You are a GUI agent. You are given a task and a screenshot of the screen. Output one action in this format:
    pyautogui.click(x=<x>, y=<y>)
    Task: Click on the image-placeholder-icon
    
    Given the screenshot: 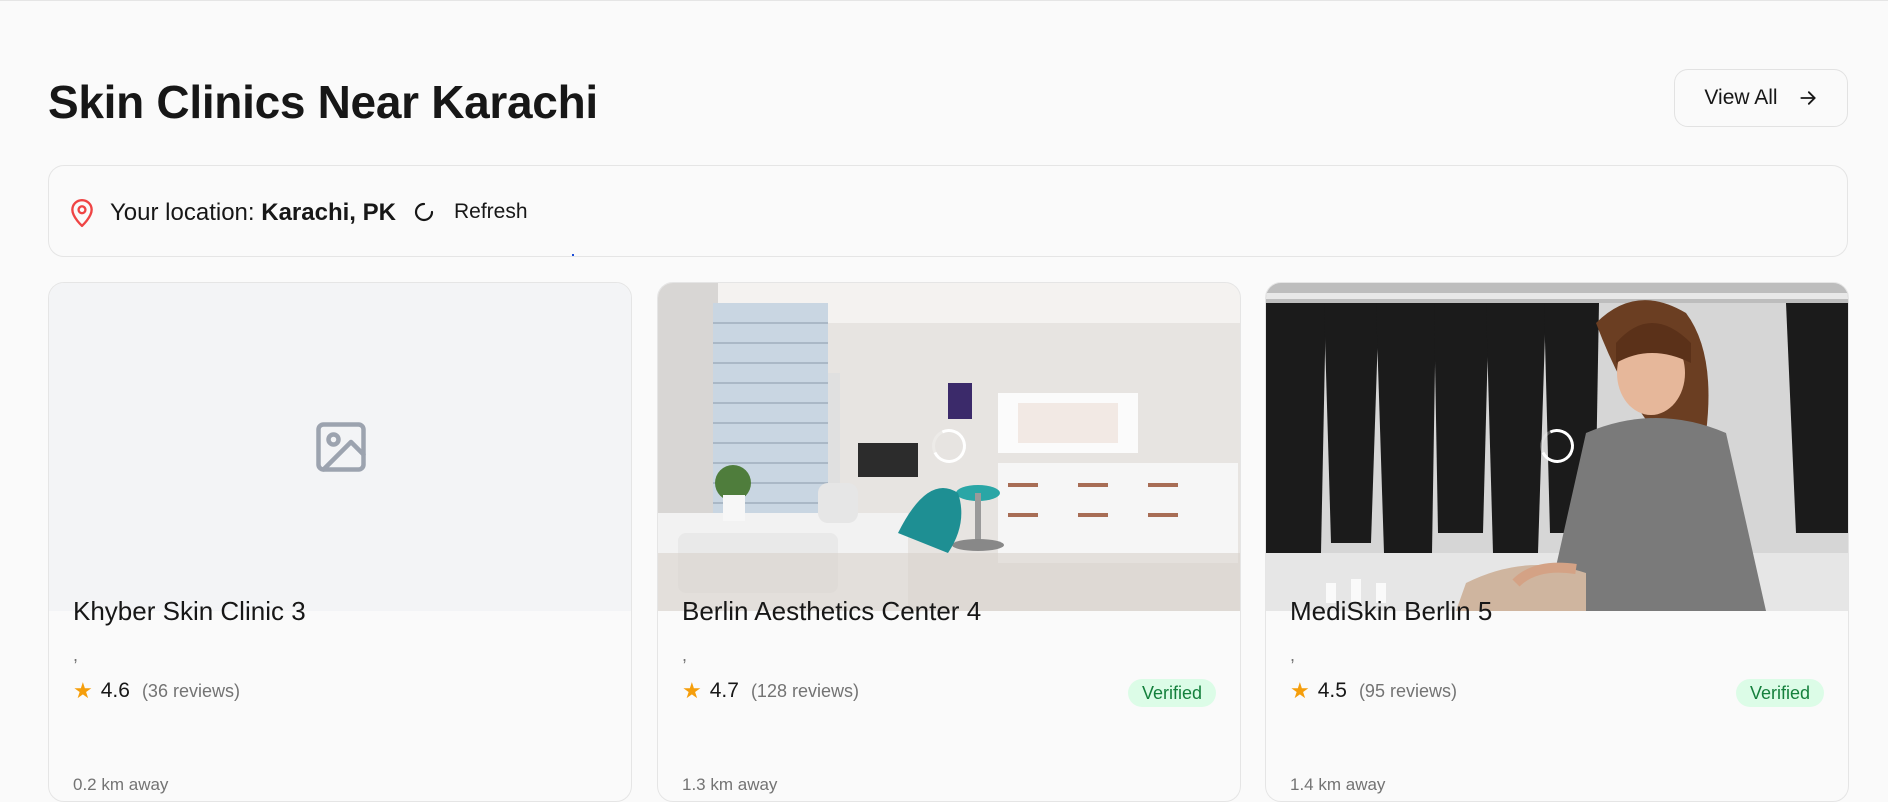 What is the action you would take?
    pyautogui.click(x=341, y=447)
    